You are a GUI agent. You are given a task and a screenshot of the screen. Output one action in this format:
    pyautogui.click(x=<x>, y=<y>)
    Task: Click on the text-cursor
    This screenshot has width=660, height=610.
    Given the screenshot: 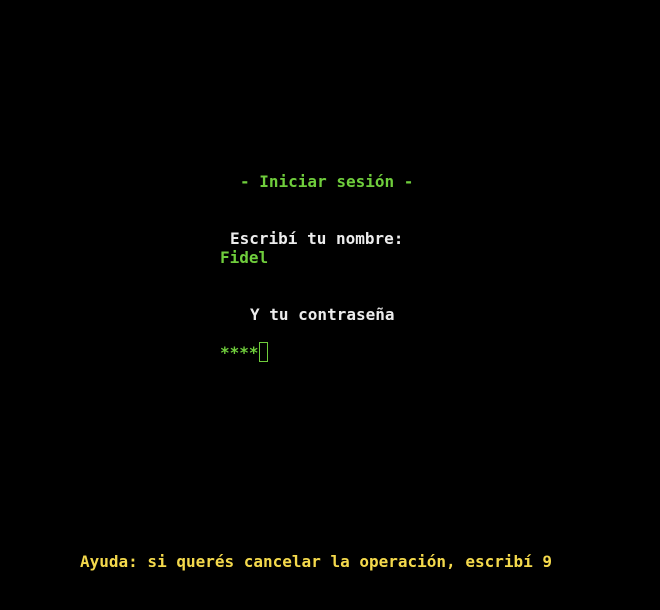 What is the action you would take?
    pyautogui.click(x=263, y=352)
    